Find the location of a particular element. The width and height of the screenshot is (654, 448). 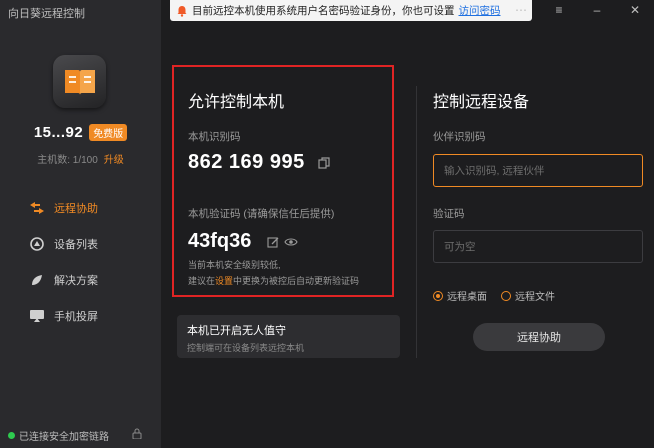

settings-link: 设置 is located at coordinates (224, 281).